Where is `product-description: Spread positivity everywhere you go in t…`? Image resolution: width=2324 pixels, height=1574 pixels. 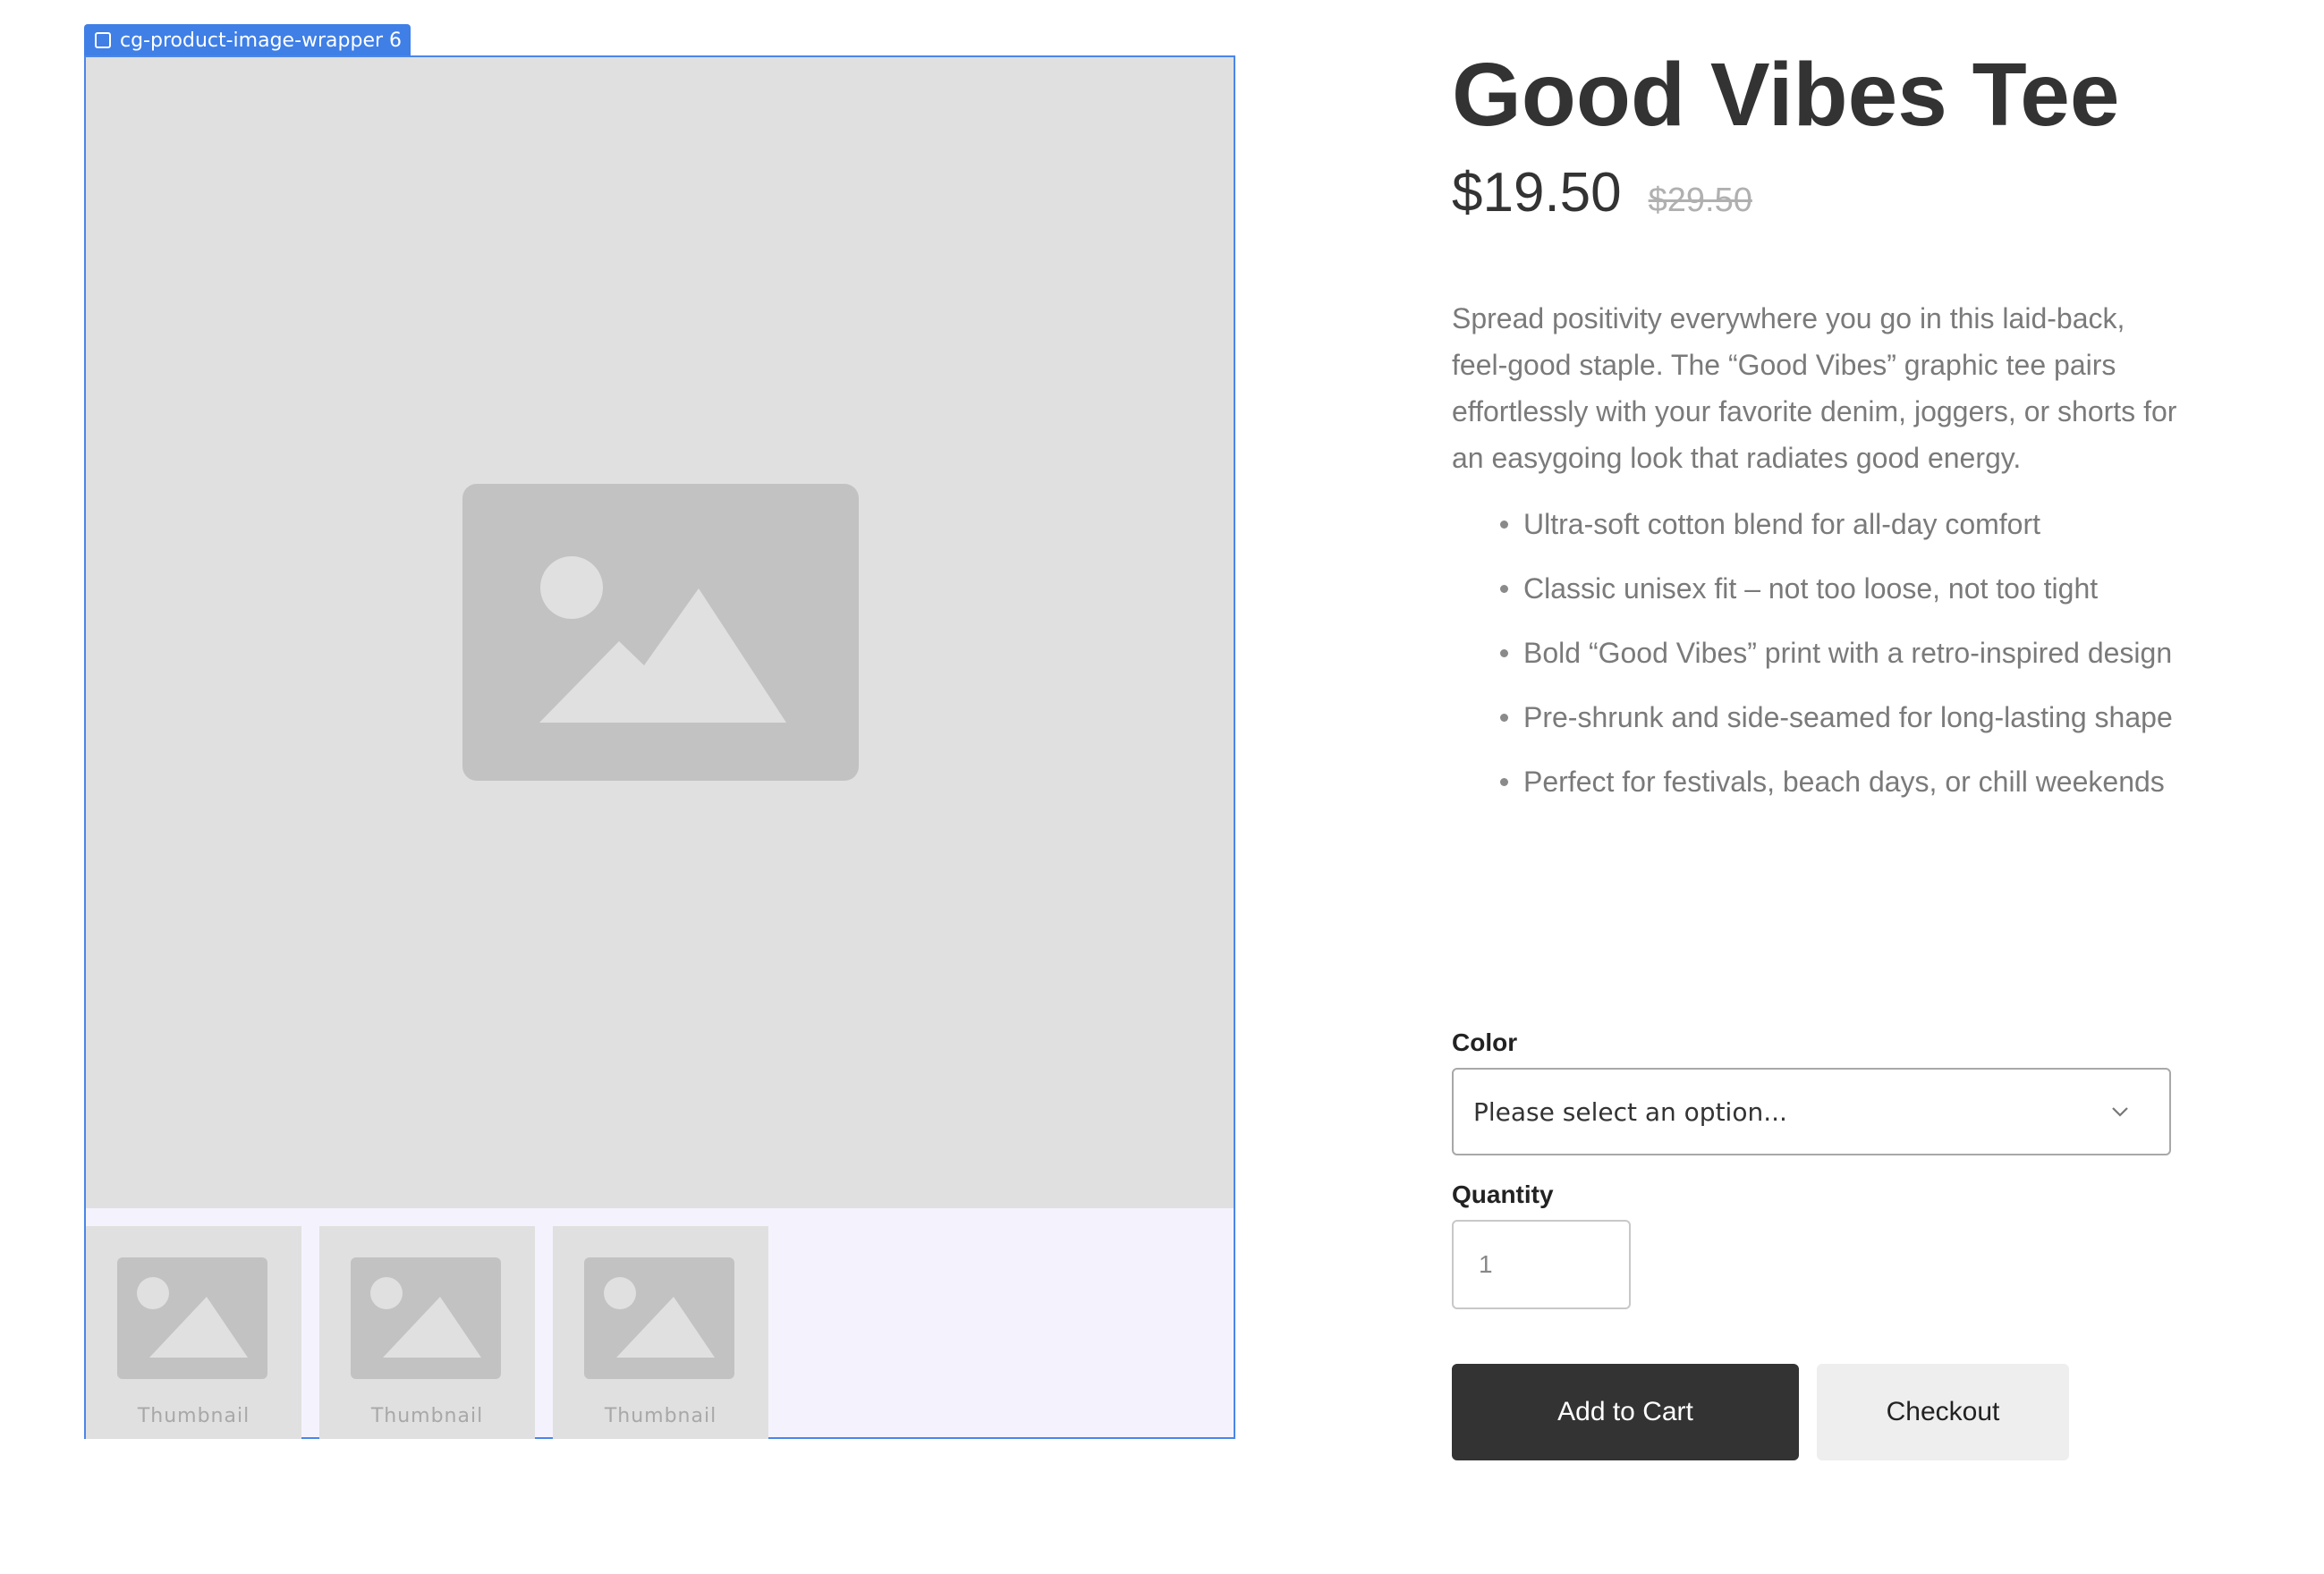
product-description: Spread positivity everywhere you go in t… is located at coordinates (1815, 388).